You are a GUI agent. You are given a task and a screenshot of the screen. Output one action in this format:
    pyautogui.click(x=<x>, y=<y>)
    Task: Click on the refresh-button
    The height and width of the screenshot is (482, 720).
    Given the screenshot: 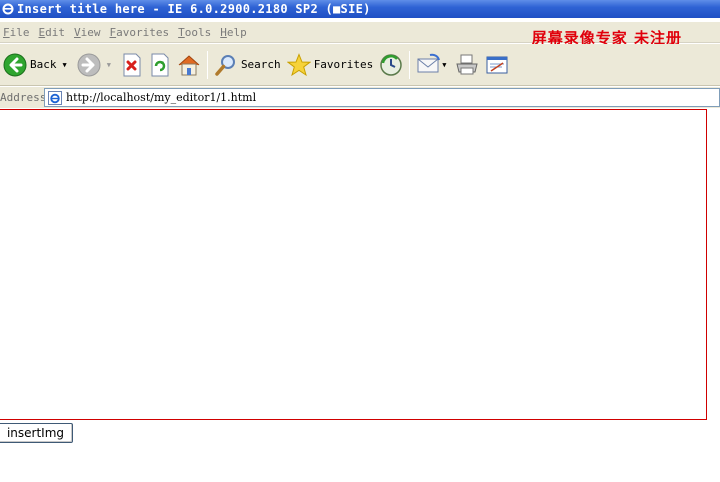 What is the action you would take?
    pyautogui.click(x=160, y=65)
    